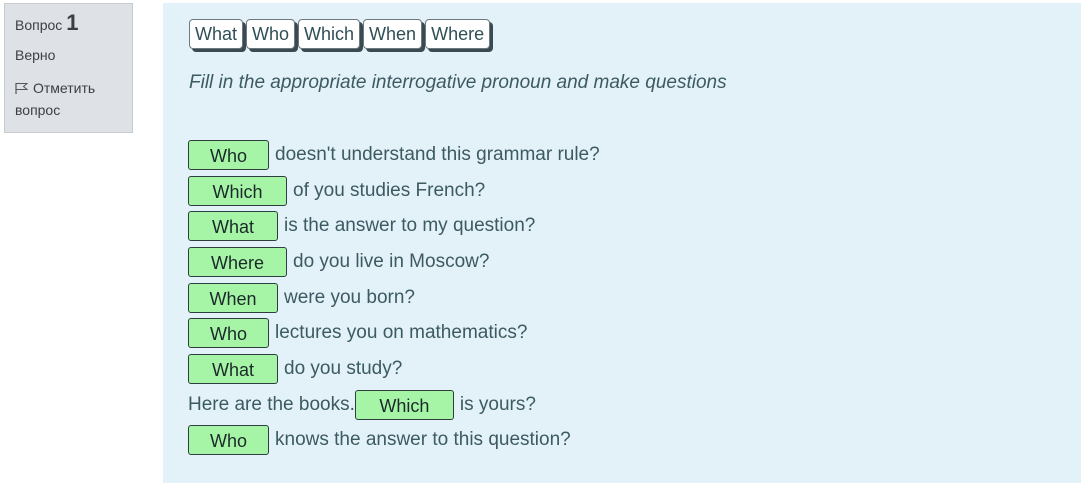 This screenshot has width=1081, height=483. I want to click on choice-who: Who, so click(271, 34).